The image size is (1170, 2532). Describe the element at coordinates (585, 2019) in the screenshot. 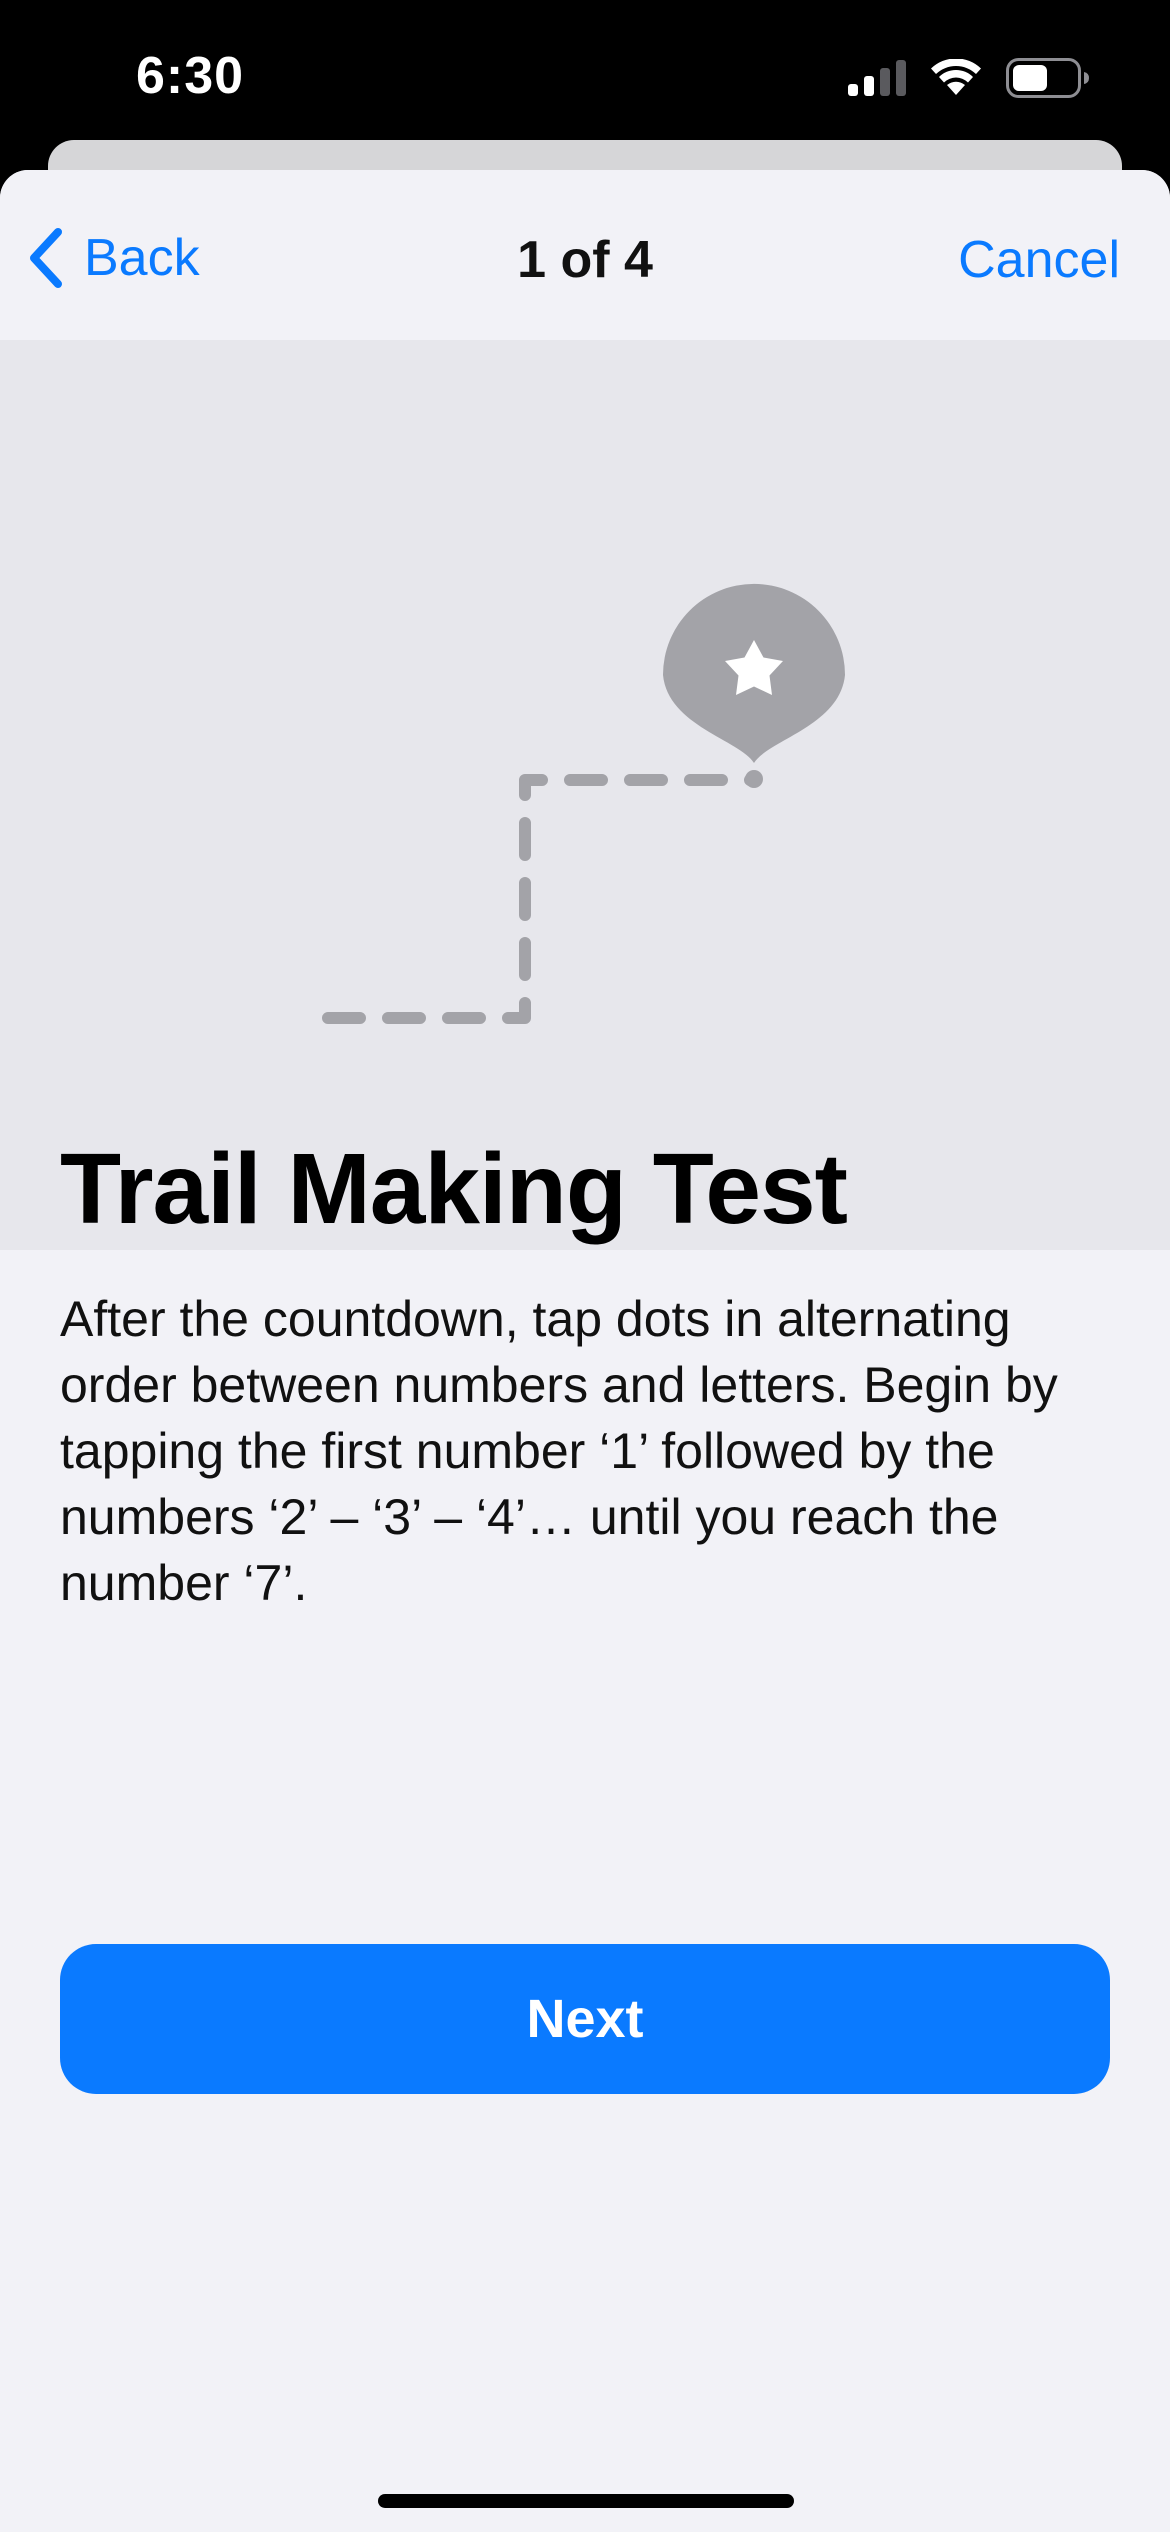

I see `next-button: Next` at that location.